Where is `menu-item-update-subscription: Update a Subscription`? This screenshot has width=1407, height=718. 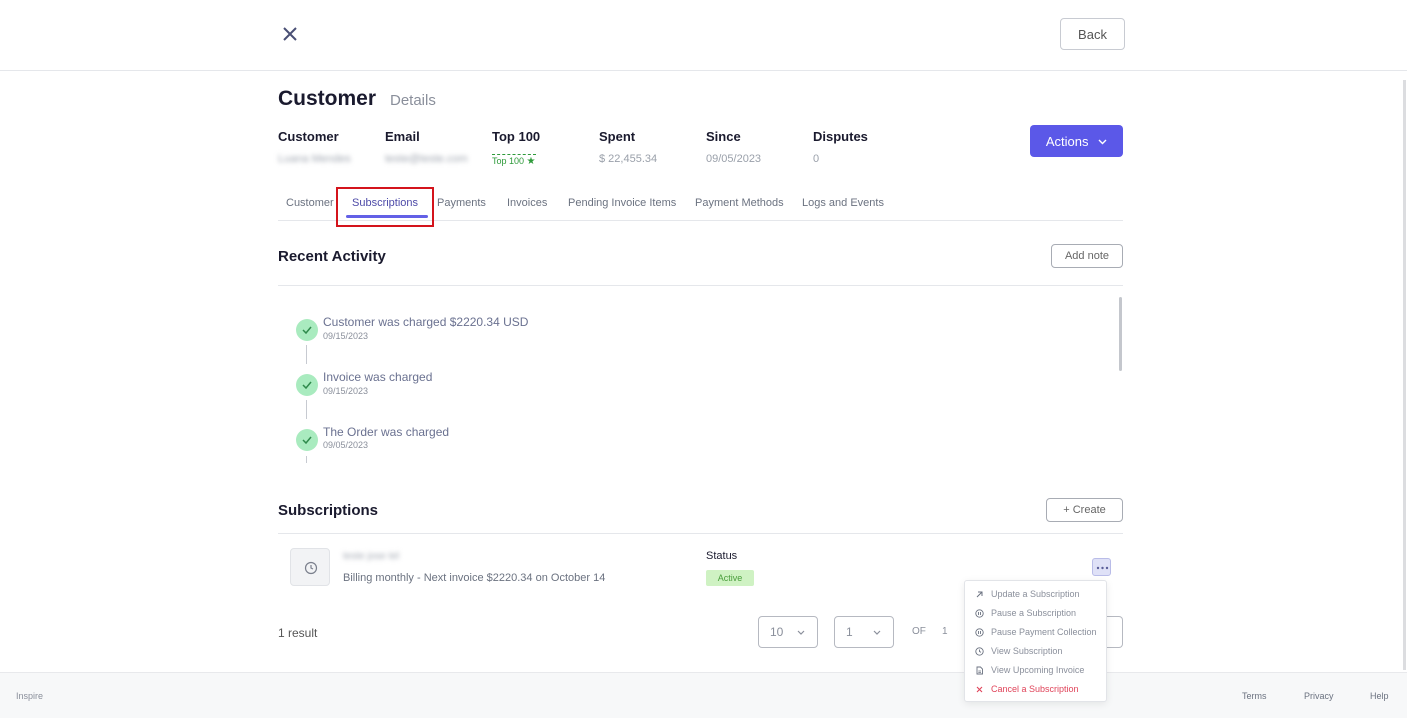 menu-item-update-subscription: Update a Subscription is located at coordinates (1027, 594).